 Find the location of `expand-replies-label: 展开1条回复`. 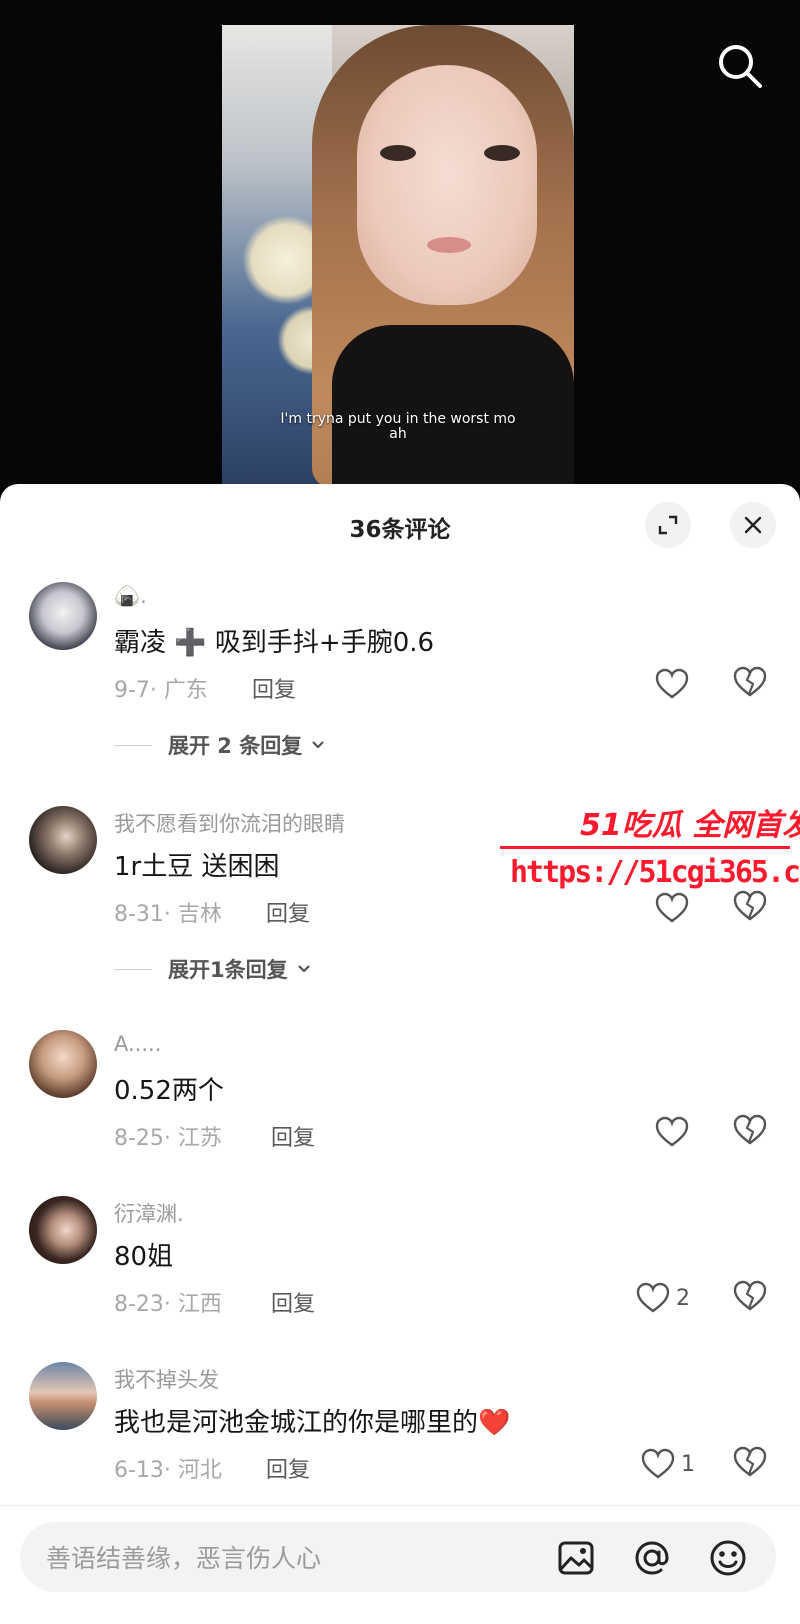

expand-replies-label: 展开1条回复 is located at coordinates (228, 970).